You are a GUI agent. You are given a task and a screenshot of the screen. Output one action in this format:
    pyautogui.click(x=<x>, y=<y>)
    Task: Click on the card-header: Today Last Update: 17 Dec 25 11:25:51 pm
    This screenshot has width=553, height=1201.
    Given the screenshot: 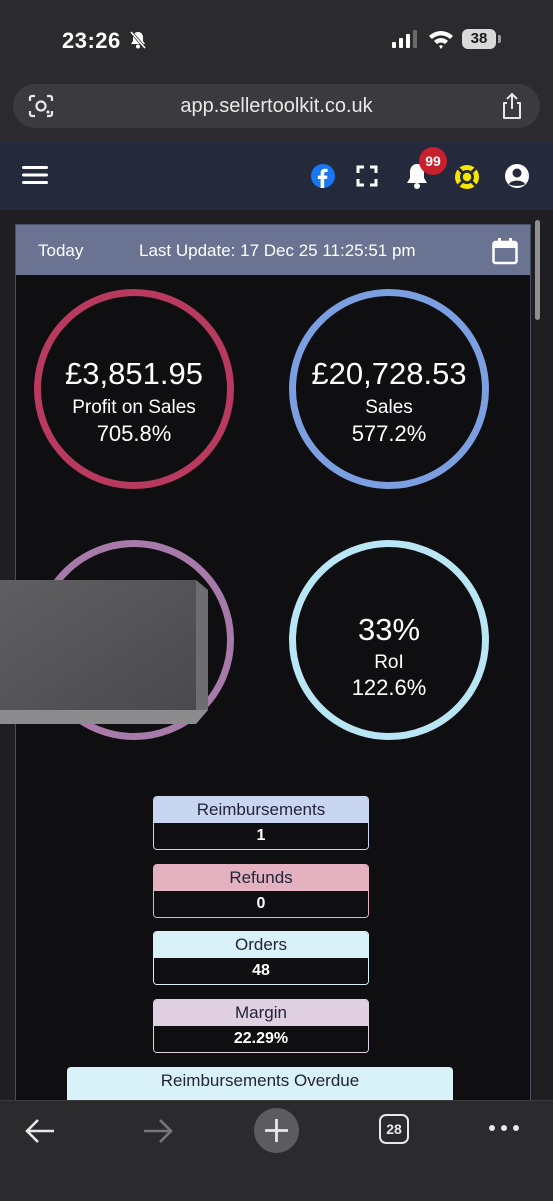 What is the action you would take?
    pyautogui.click(x=273, y=250)
    